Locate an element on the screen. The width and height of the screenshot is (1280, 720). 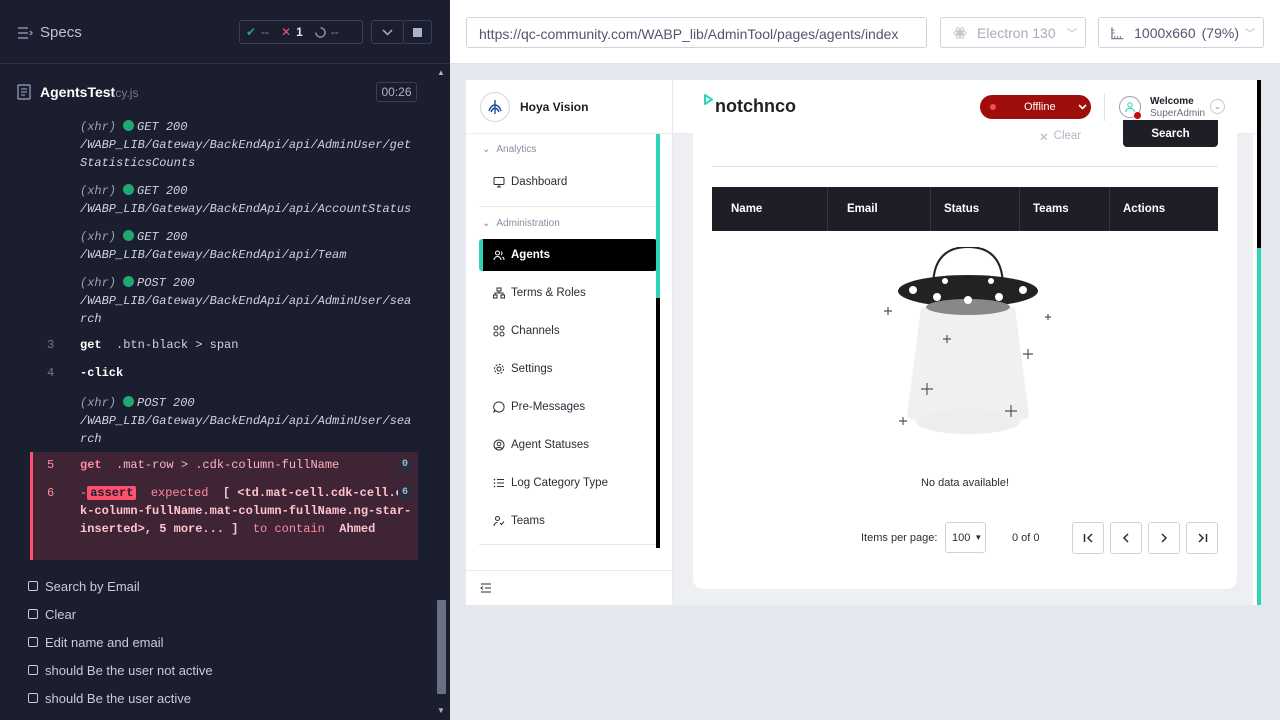
sidebar-item-settings: Settings is located at coordinates (568, 369).